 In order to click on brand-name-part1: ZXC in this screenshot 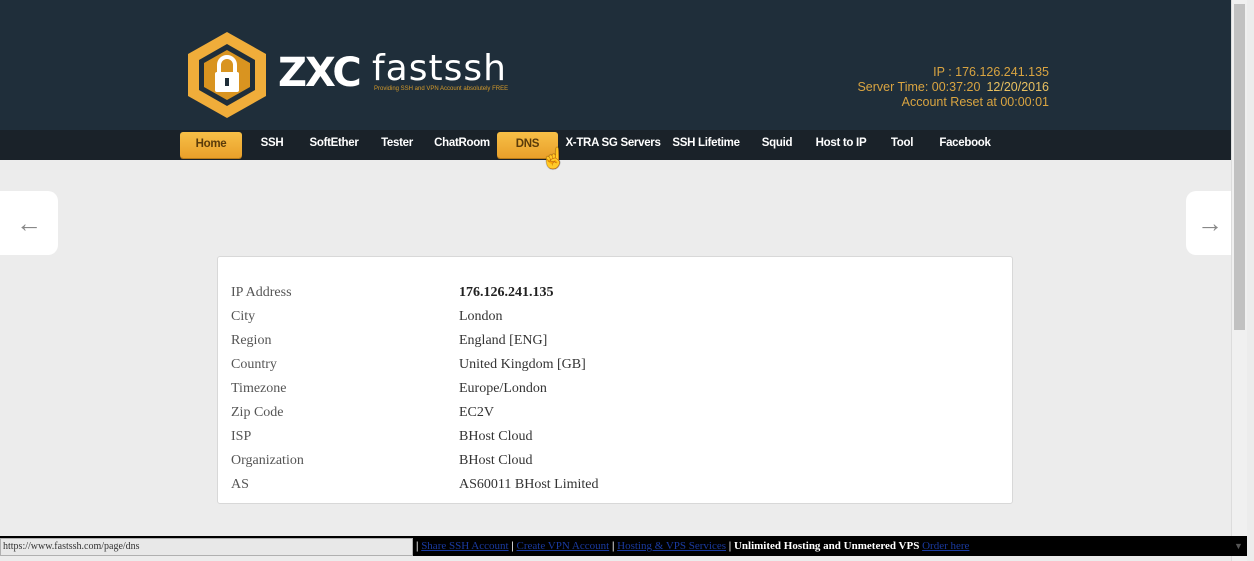, I will do `click(320, 73)`.